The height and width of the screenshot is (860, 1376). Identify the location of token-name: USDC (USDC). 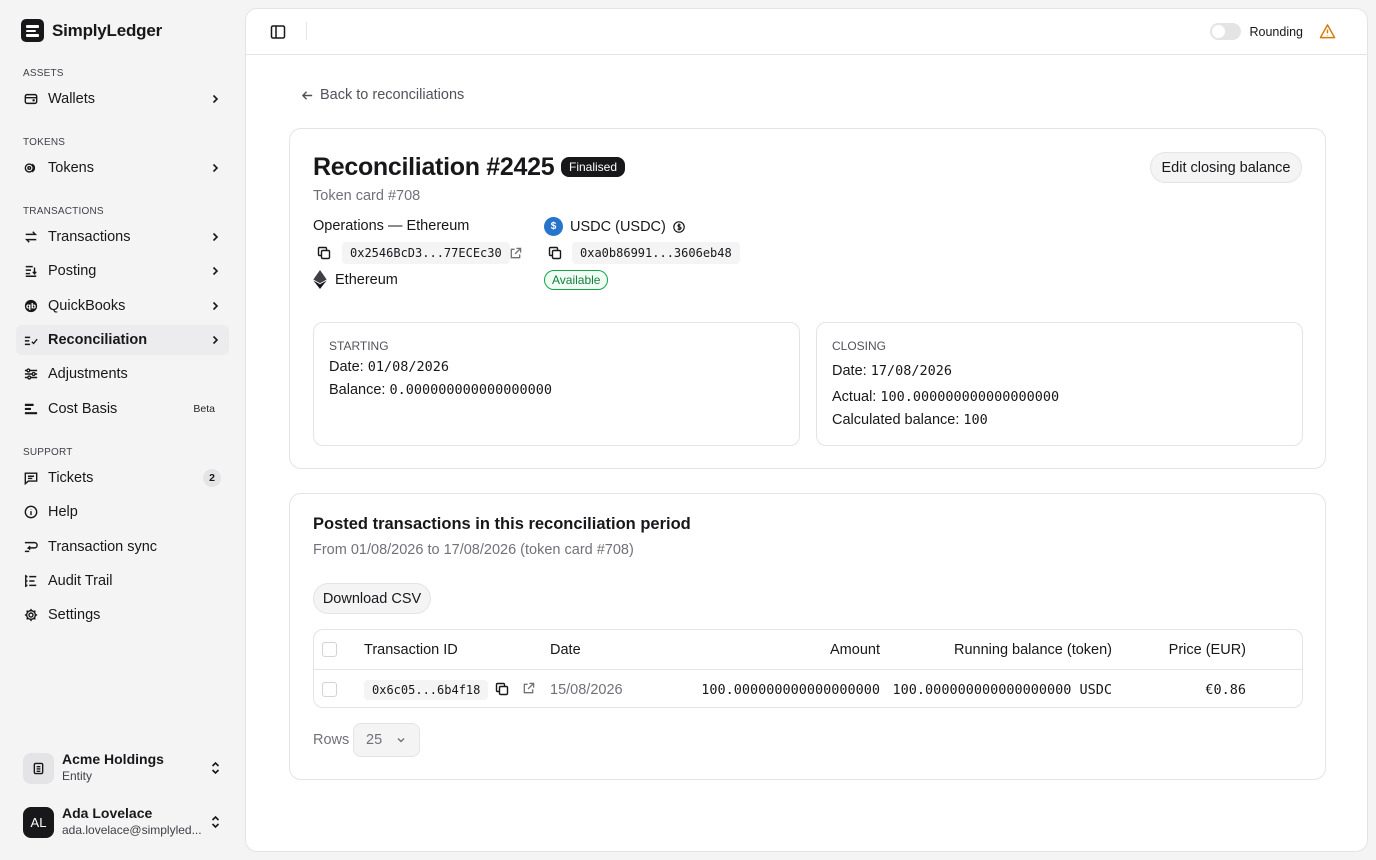
(618, 226).